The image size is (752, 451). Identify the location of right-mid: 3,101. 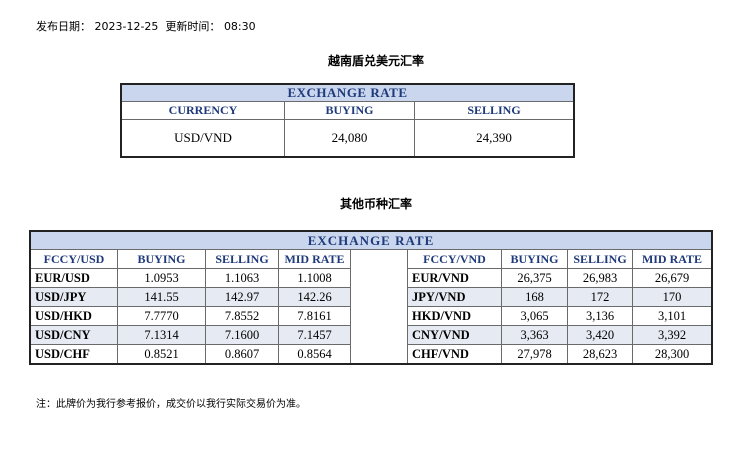
(672, 316).